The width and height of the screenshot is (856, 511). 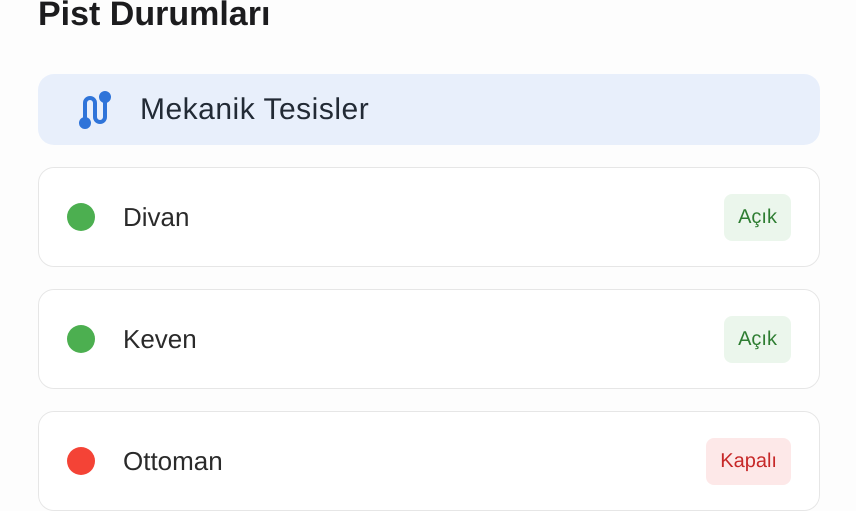 I want to click on page-title: Pist Durumları, so click(x=155, y=17).